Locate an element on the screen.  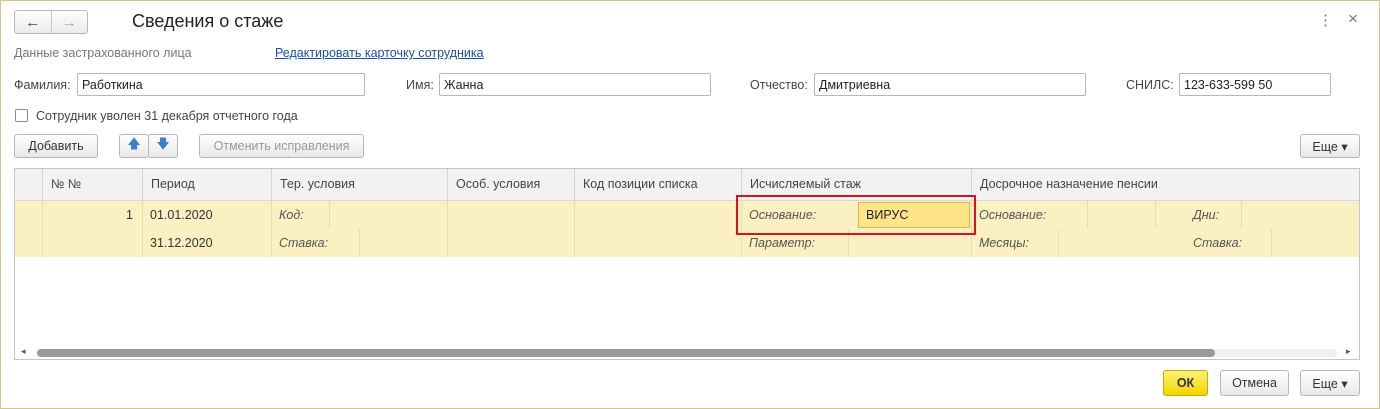
move-down-arrow-icon: 🡇 is located at coordinates (163, 146).